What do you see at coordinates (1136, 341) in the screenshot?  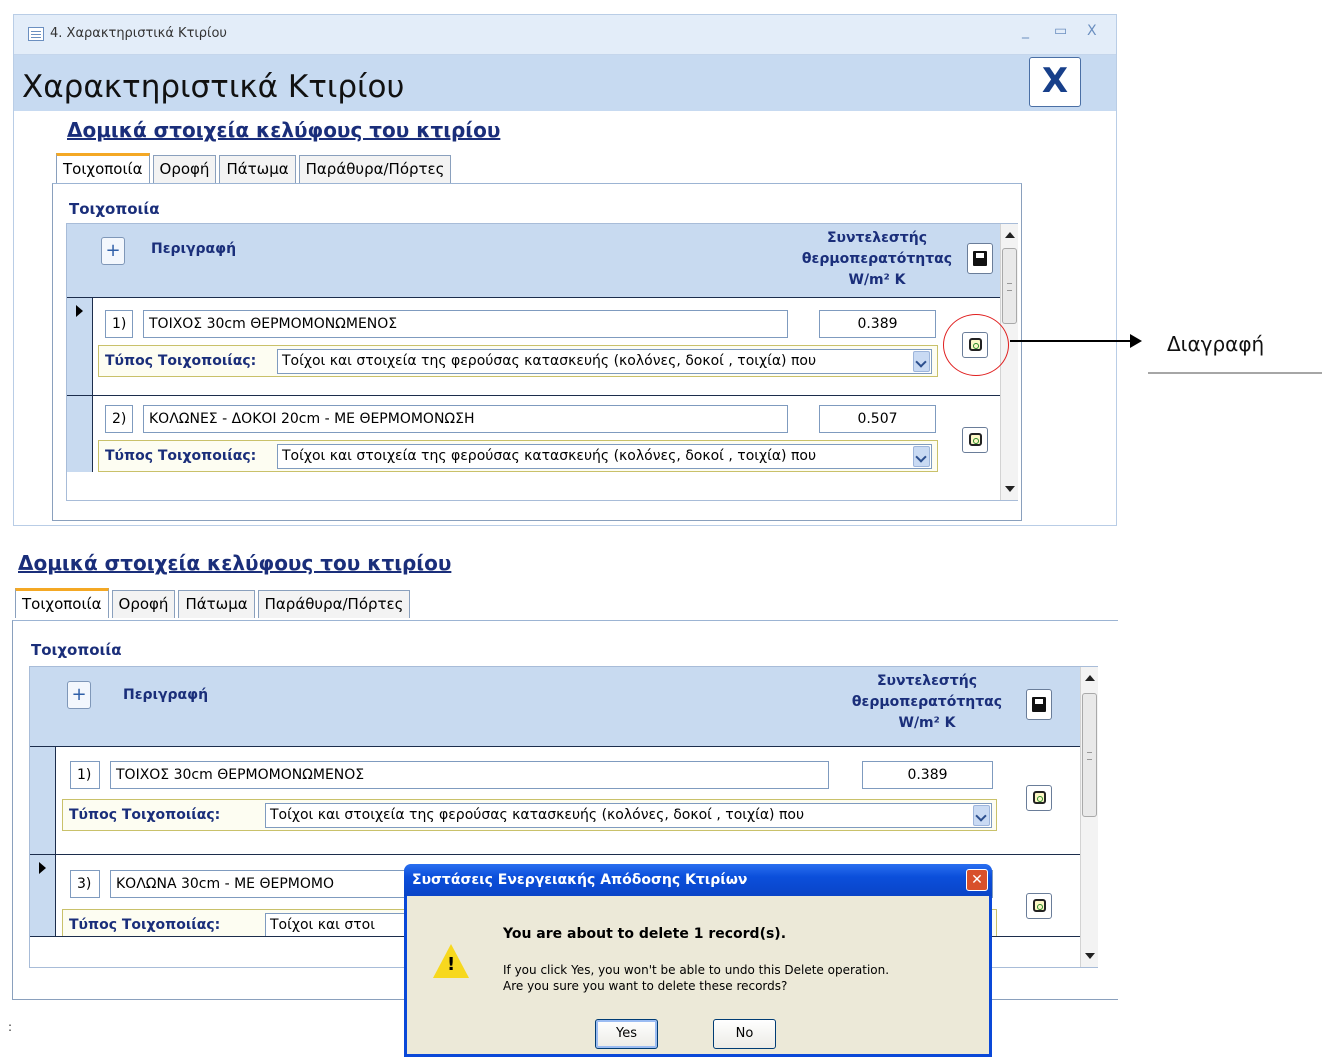 I see `arrow-right-icon` at bounding box center [1136, 341].